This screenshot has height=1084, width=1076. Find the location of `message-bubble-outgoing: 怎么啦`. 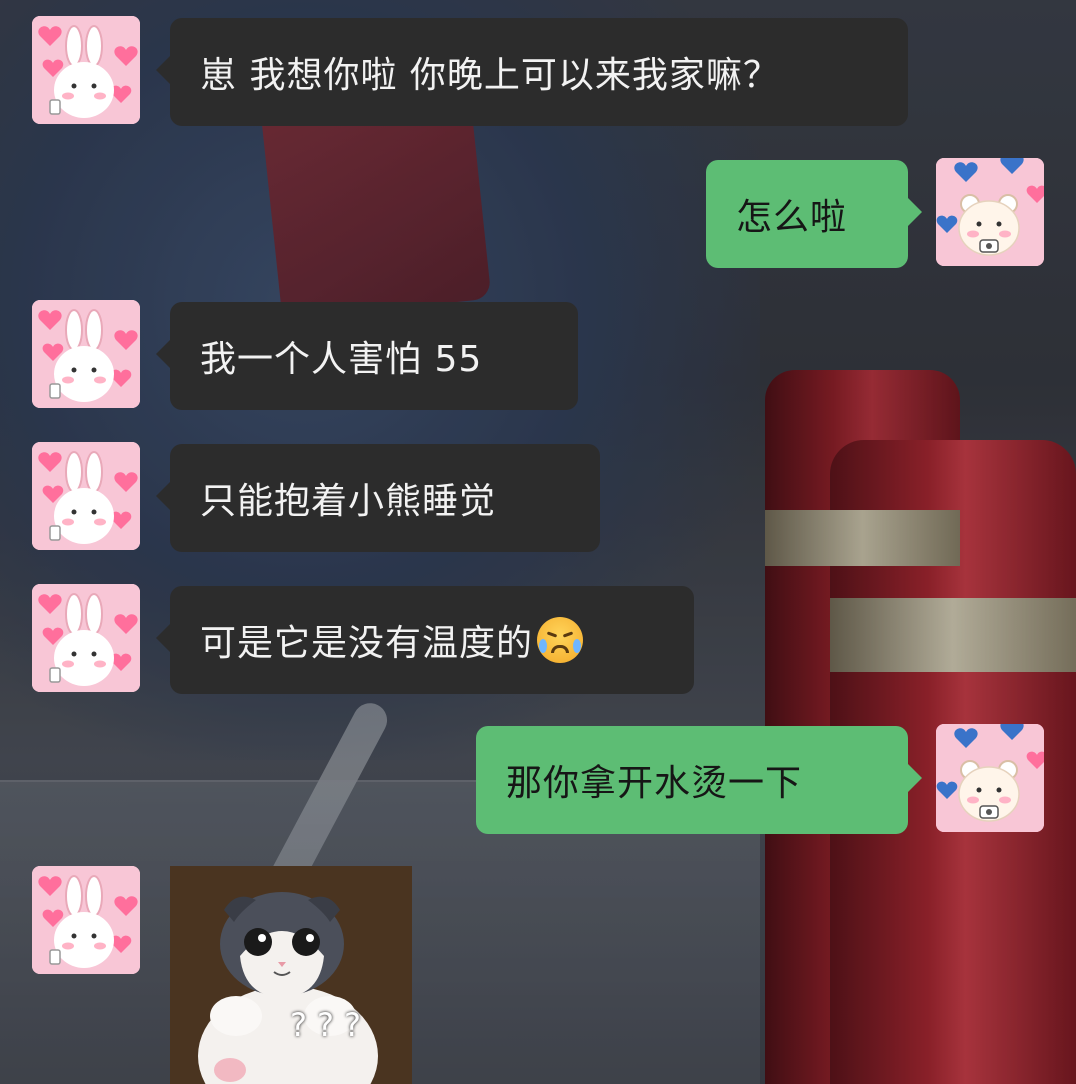

message-bubble-outgoing: 怎么啦 is located at coordinates (814, 214).